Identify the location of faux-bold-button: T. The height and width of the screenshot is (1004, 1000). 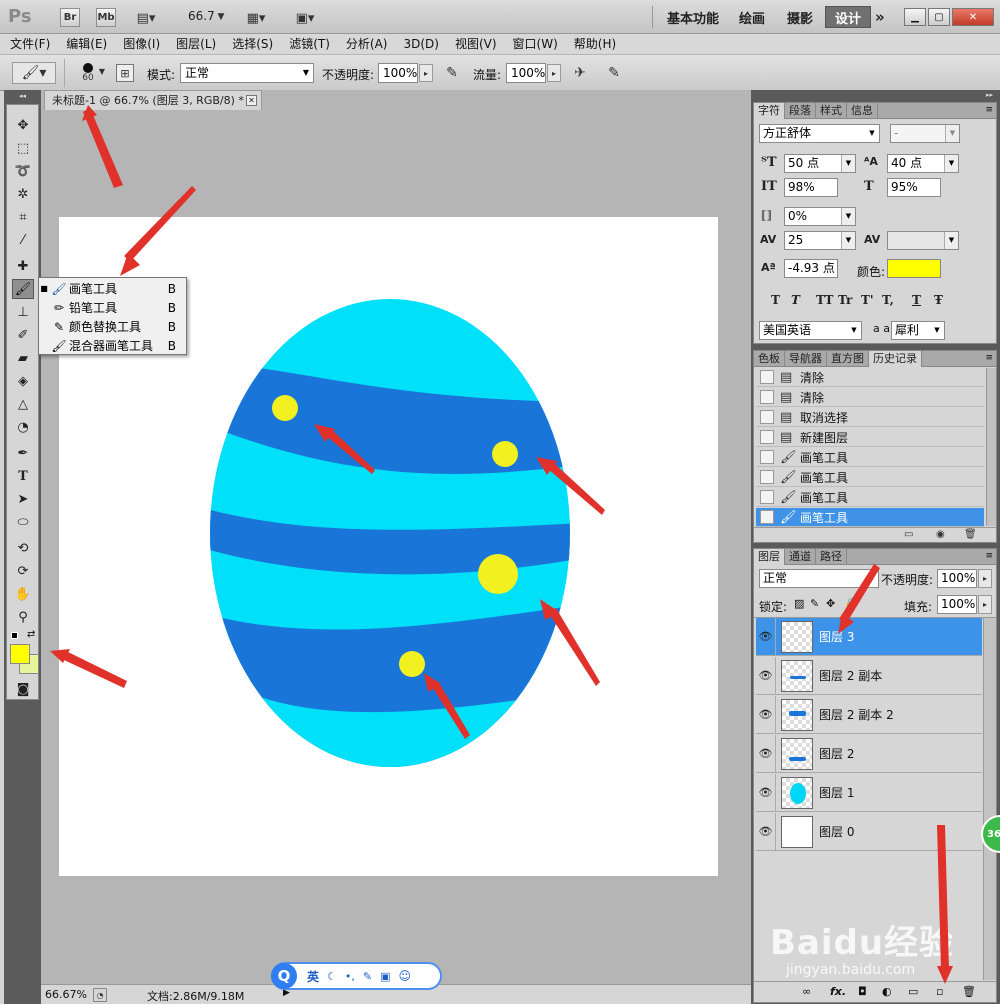
(775, 300).